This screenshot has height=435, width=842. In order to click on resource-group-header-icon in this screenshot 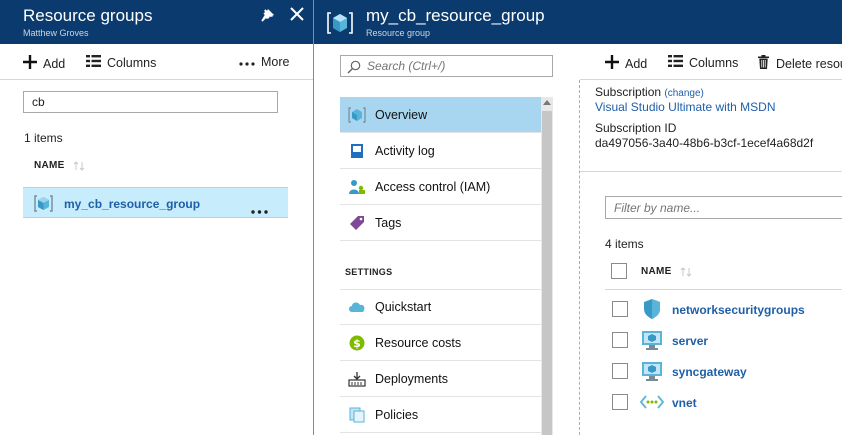, I will do `click(340, 25)`.